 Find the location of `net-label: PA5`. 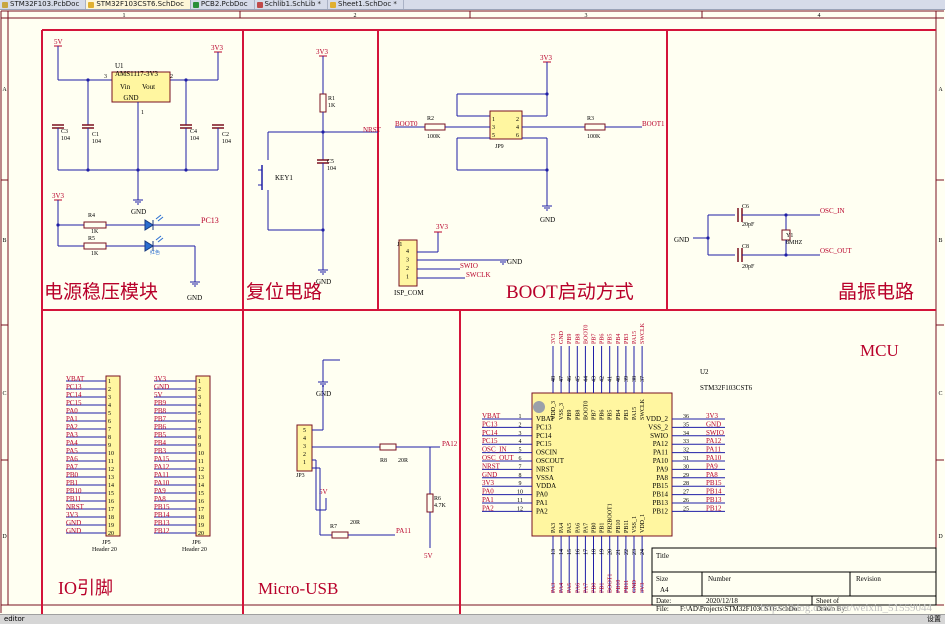

net-label: PA5 is located at coordinates (72, 451).